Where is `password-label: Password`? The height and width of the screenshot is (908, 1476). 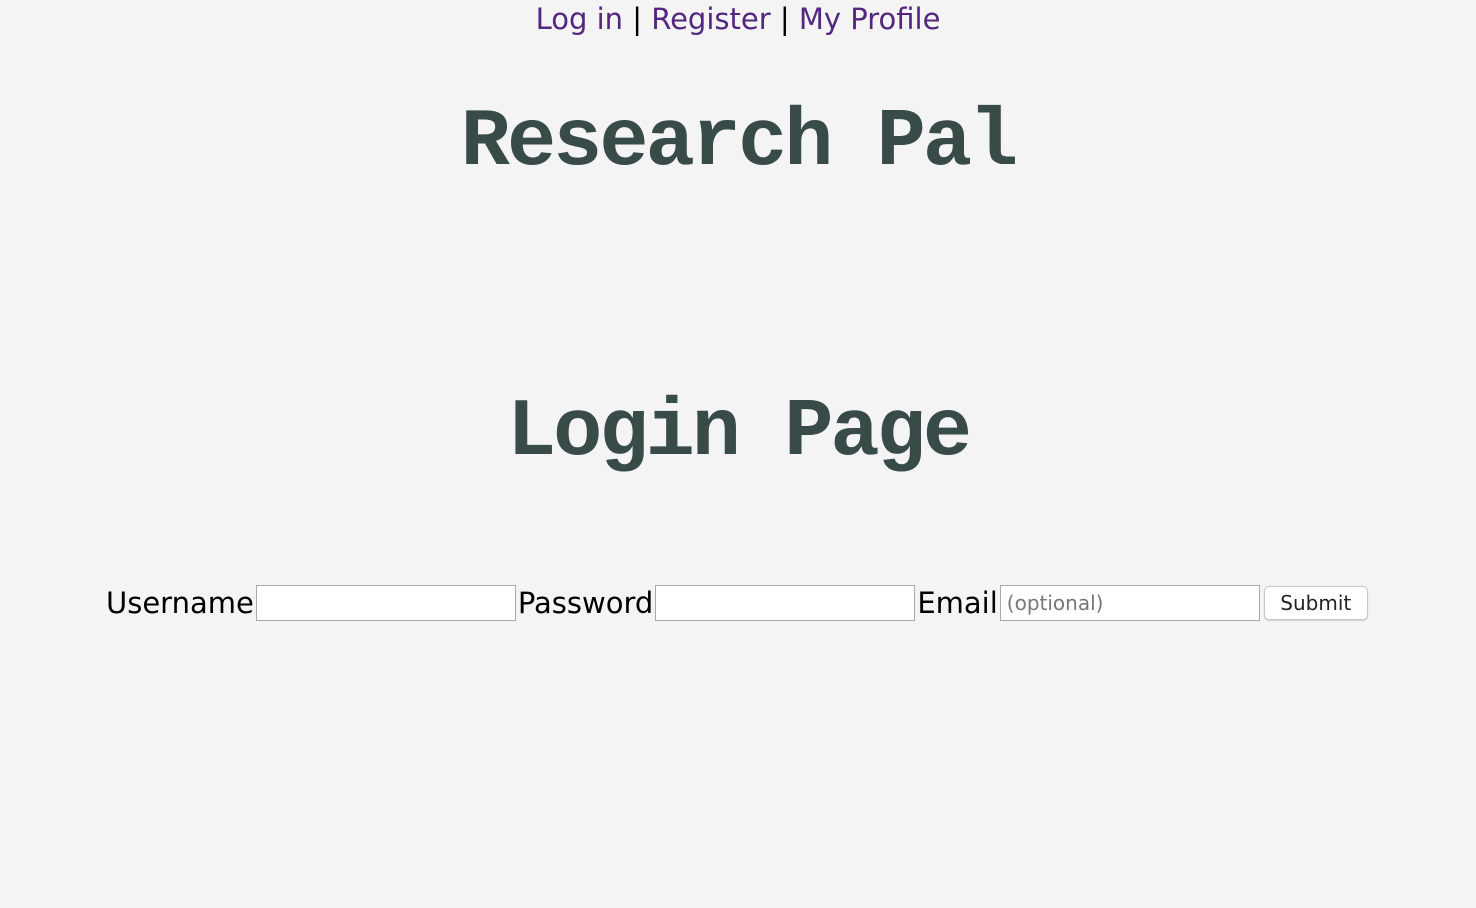 password-label: Password is located at coordinates (585, 603).